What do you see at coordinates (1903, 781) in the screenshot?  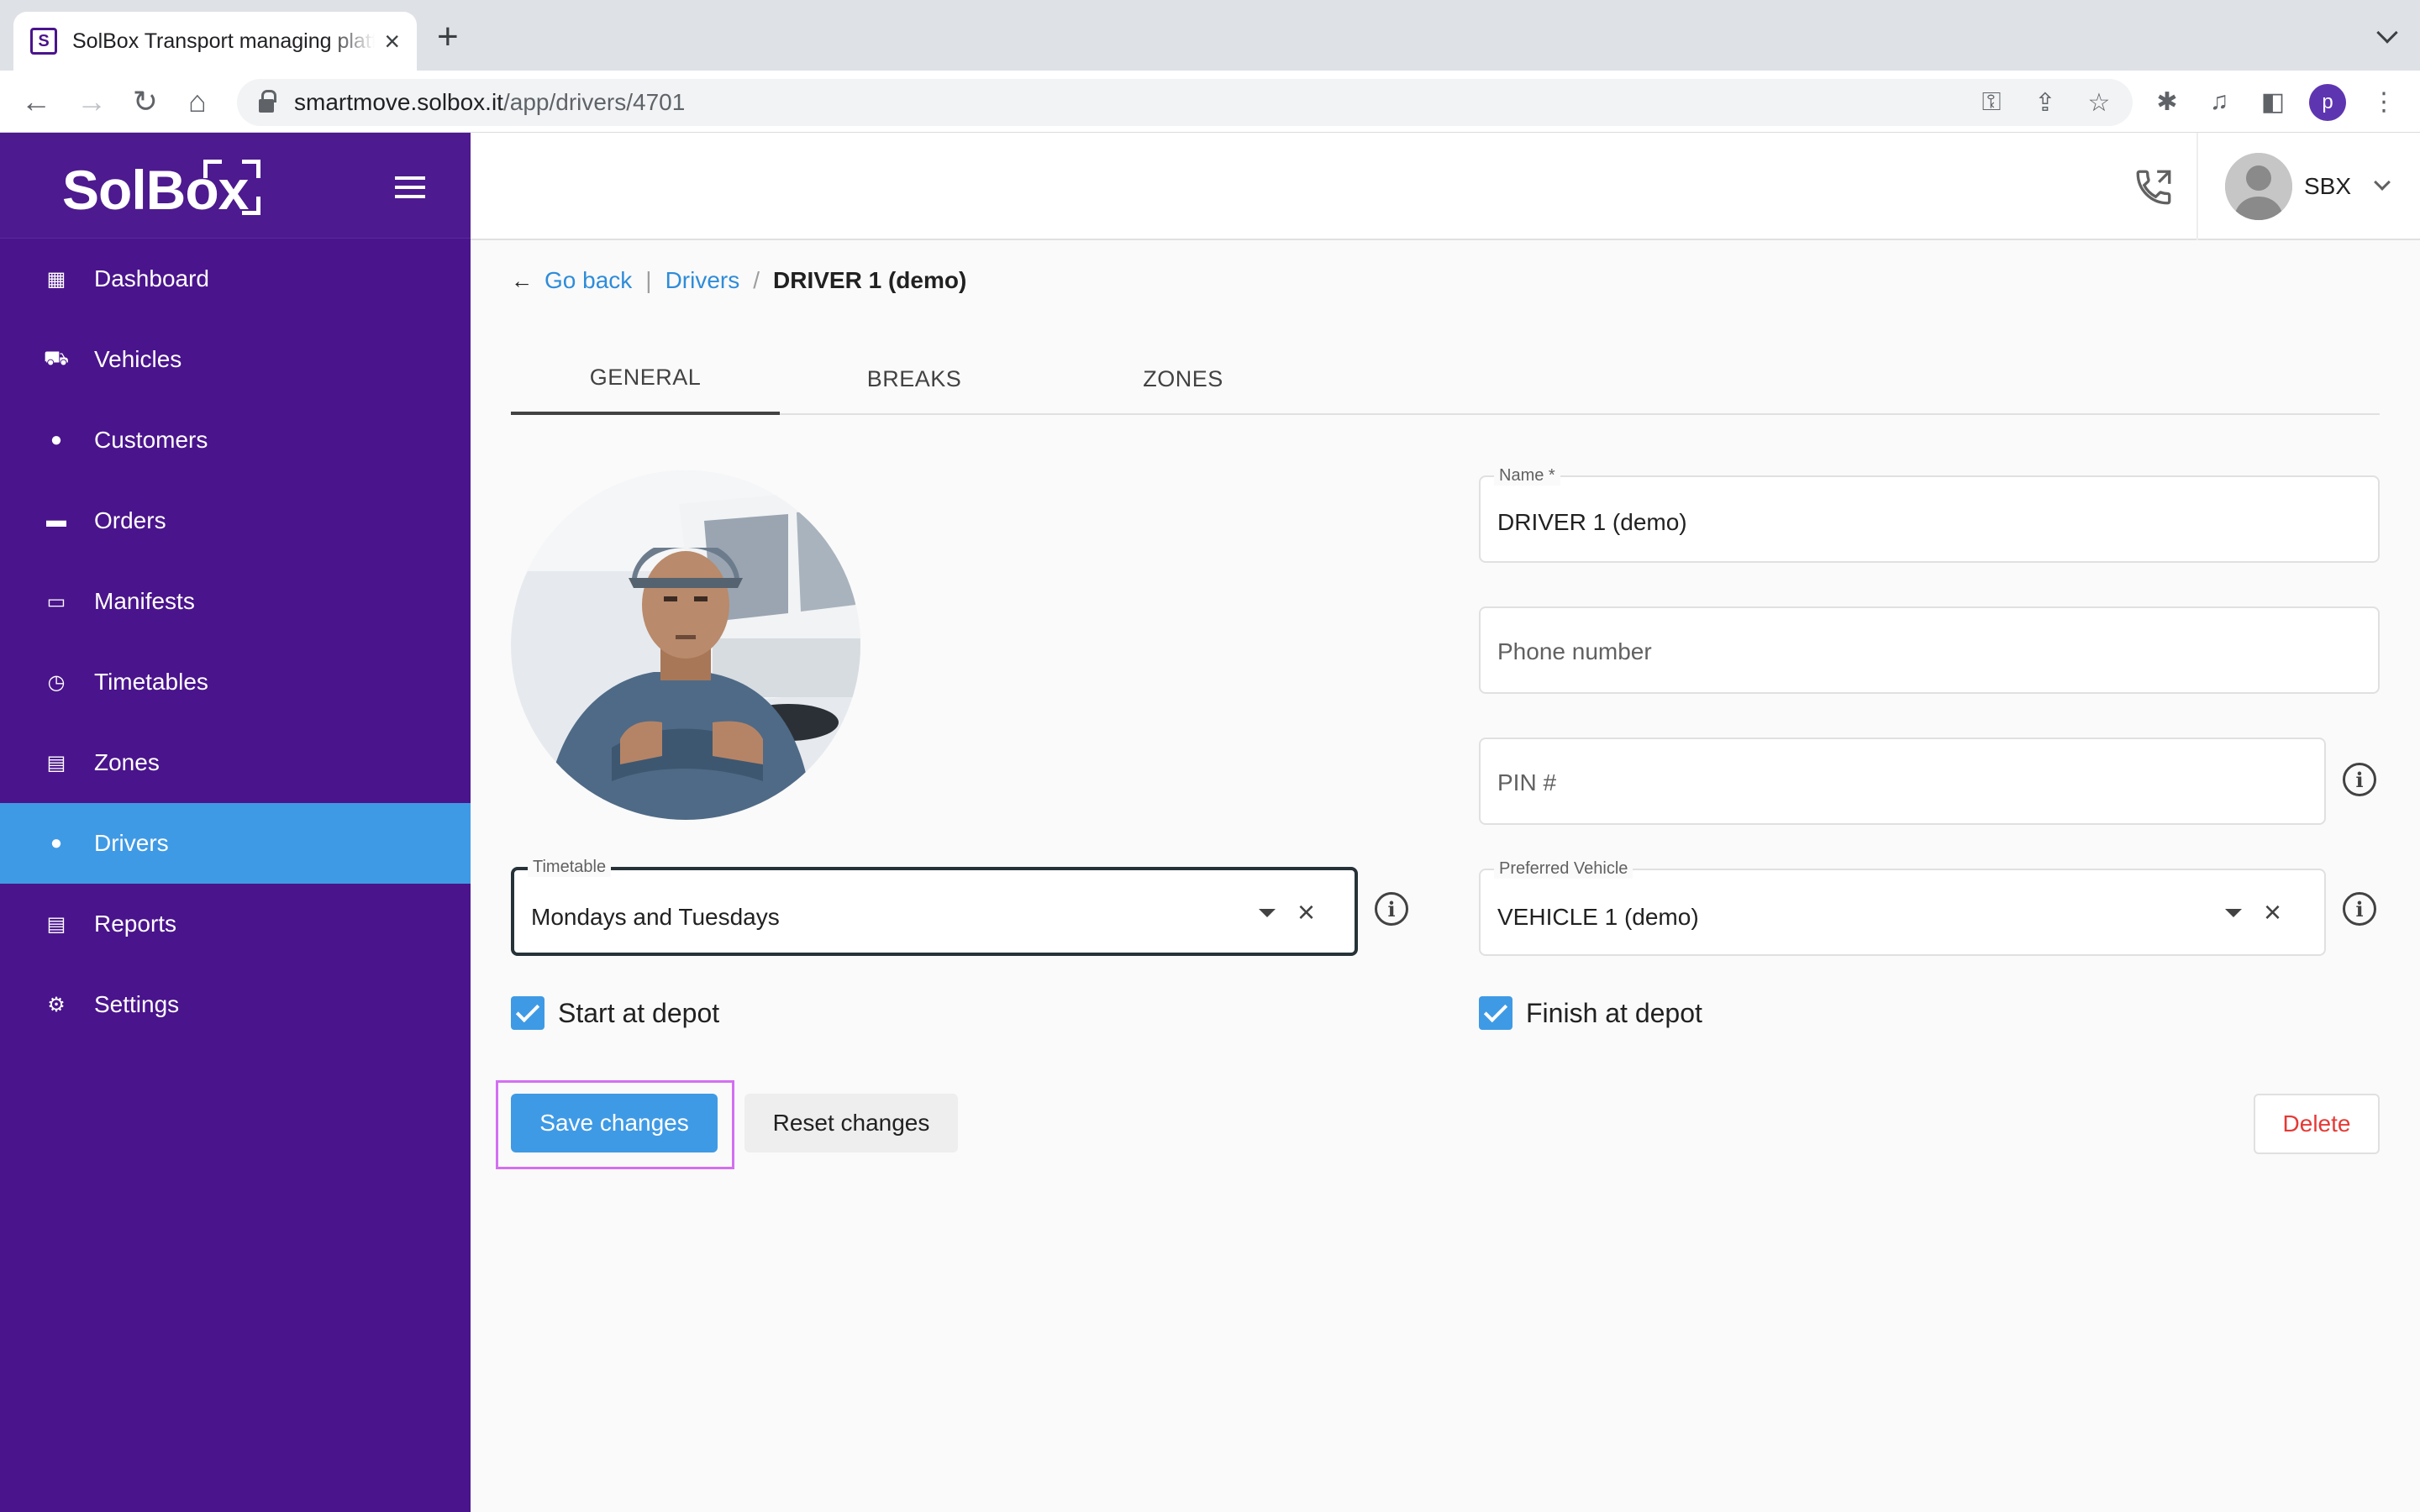 I see `pin-field: PIN #` at bounding box center [1903, 781].